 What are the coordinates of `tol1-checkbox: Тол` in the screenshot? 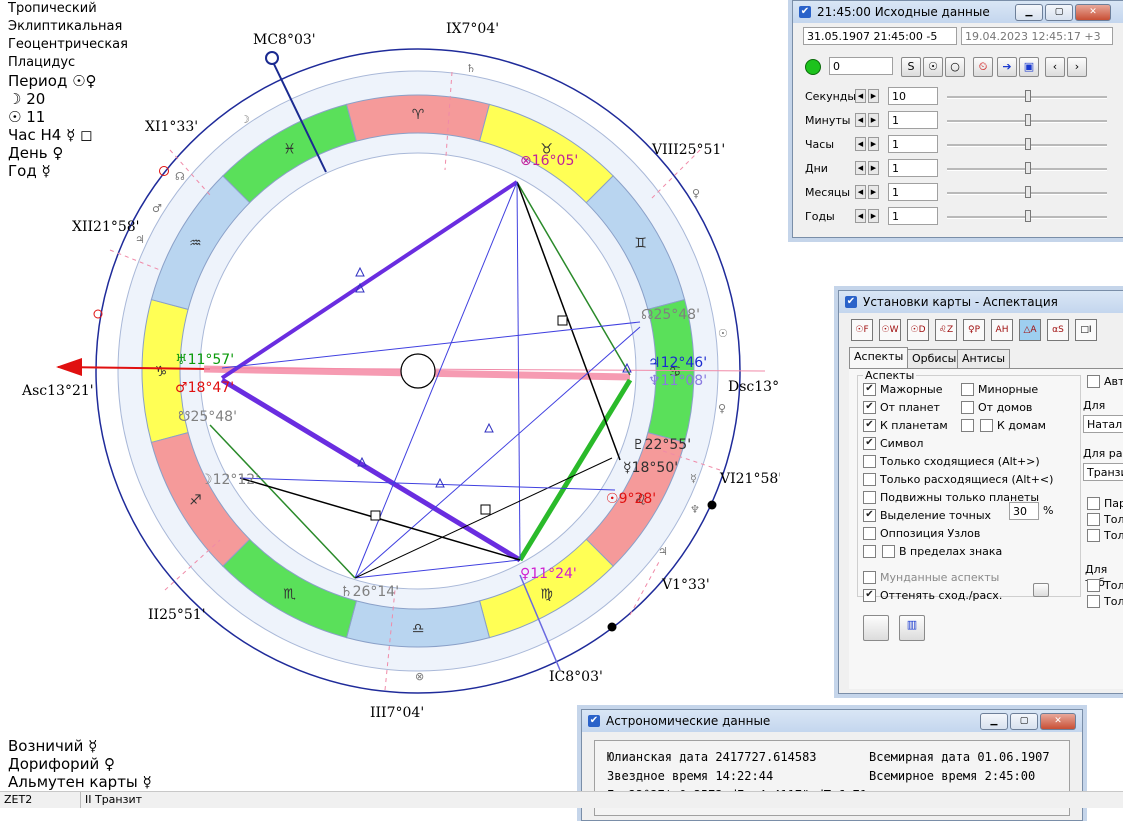 It's located at (1105, 519).